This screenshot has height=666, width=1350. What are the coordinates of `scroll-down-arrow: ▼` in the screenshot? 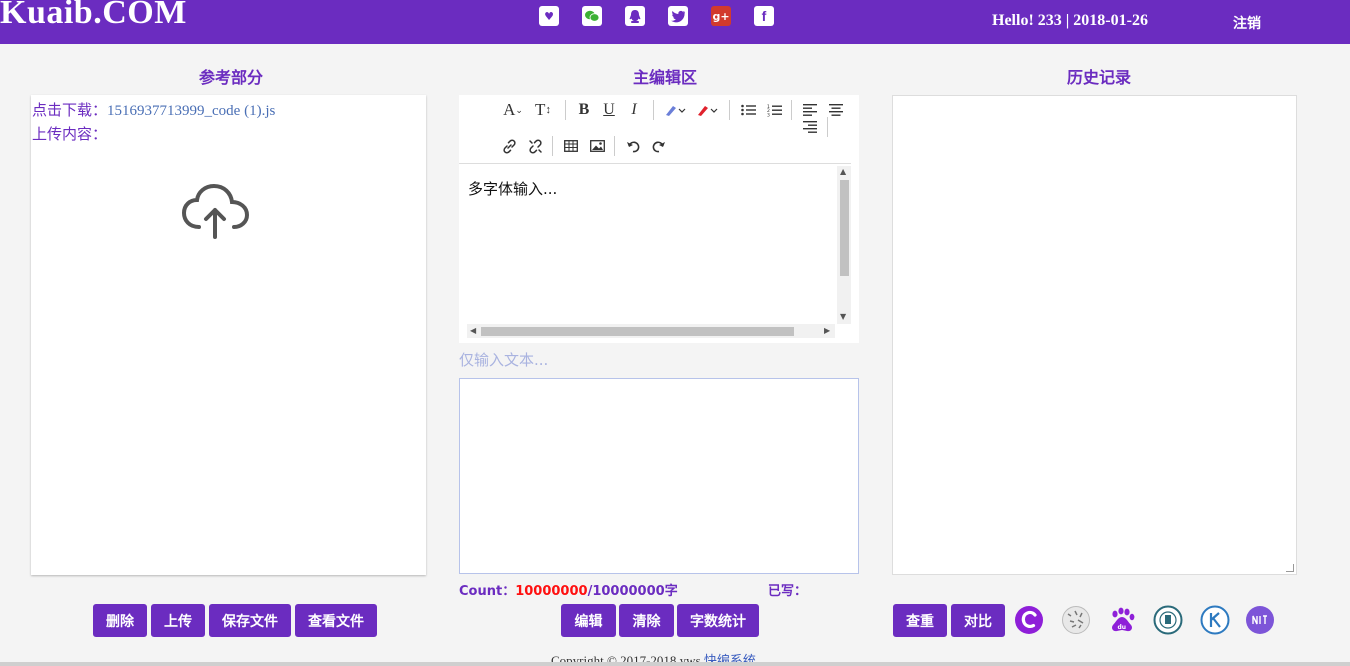 It's located at (843, 316).